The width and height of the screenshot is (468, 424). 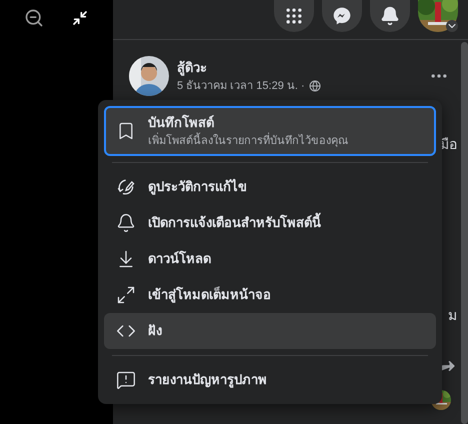 I want to click on menu-item: ฝัง, so click(x=270, y=331).